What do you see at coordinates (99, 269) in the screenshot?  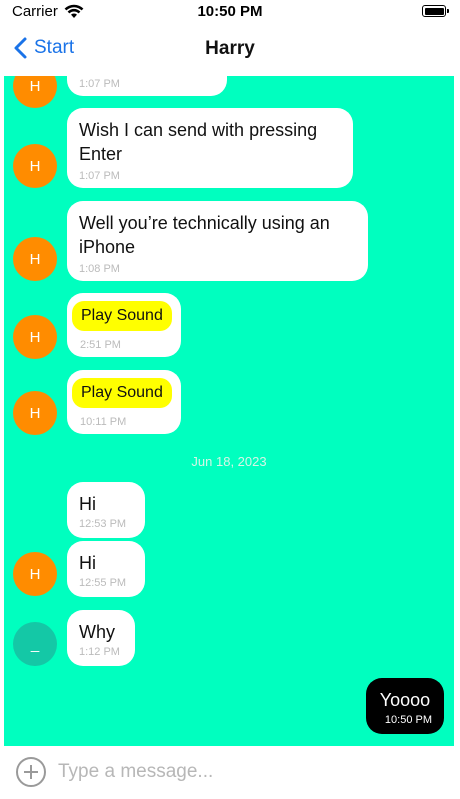 I see `message-time: 1:08 PM` at bounding box center [99, 269].